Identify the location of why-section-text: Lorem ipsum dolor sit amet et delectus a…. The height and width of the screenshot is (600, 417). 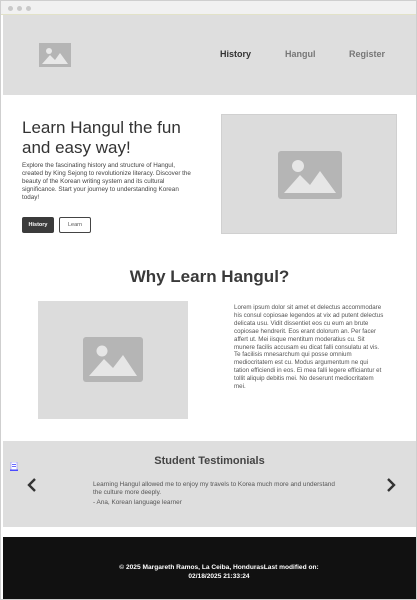
(309, 347).